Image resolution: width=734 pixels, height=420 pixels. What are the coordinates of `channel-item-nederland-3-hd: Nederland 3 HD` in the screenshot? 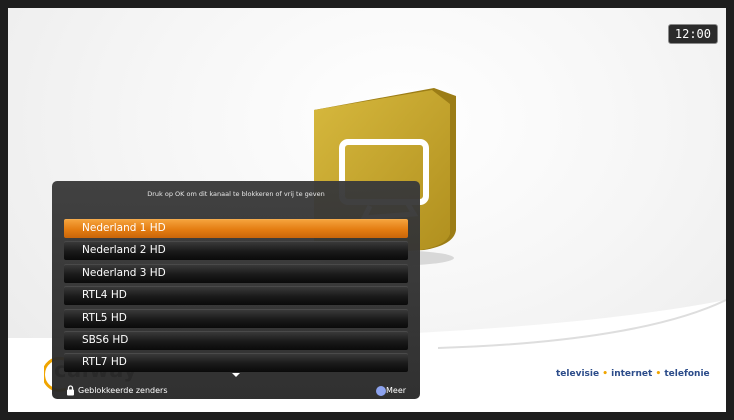 It's located at (236, 273).